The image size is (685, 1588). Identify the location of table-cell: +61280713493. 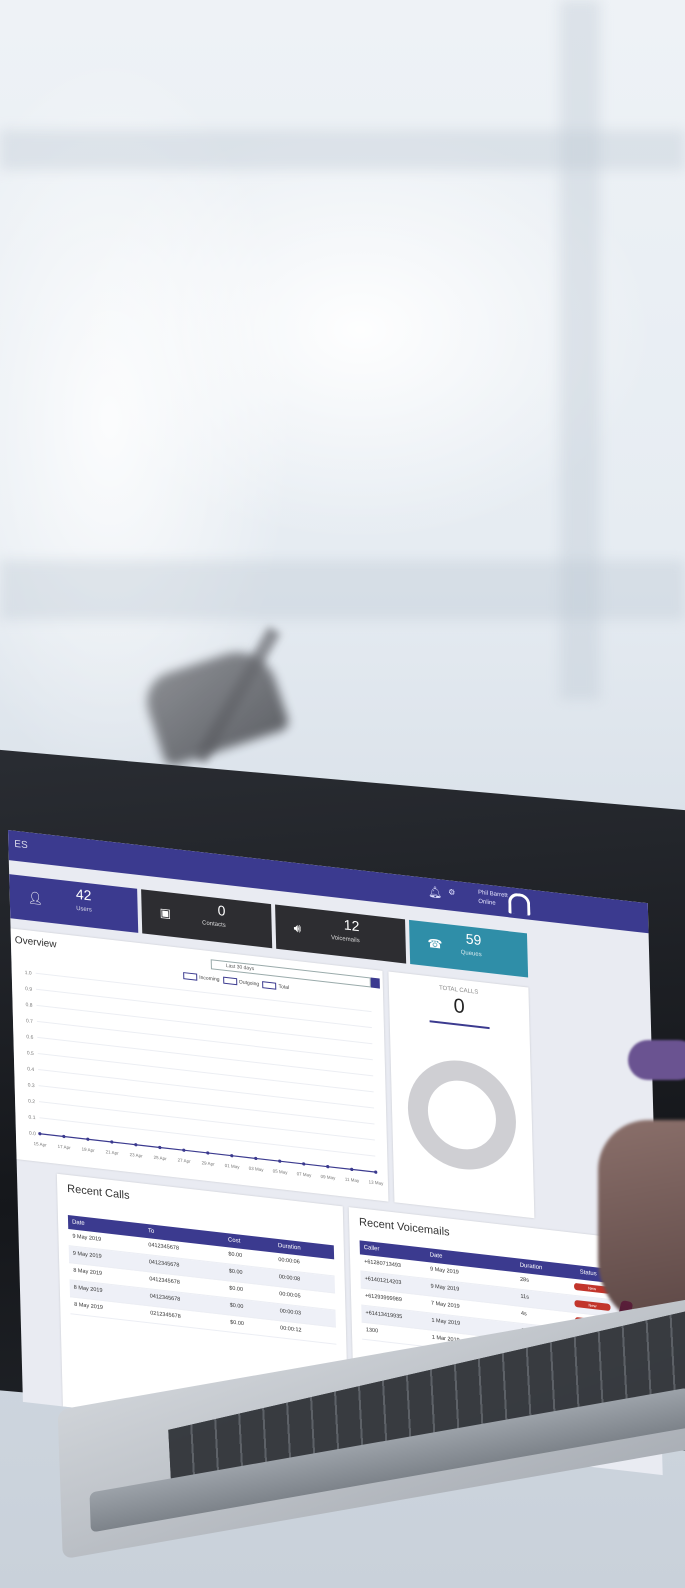
(383, 1264).